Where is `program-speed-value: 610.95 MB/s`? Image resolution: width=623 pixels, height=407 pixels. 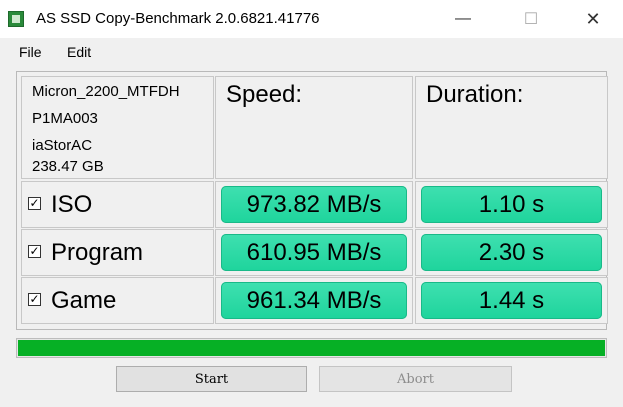
program-speed-value: 610.95 MB/s is located at coordinates (314, 252).